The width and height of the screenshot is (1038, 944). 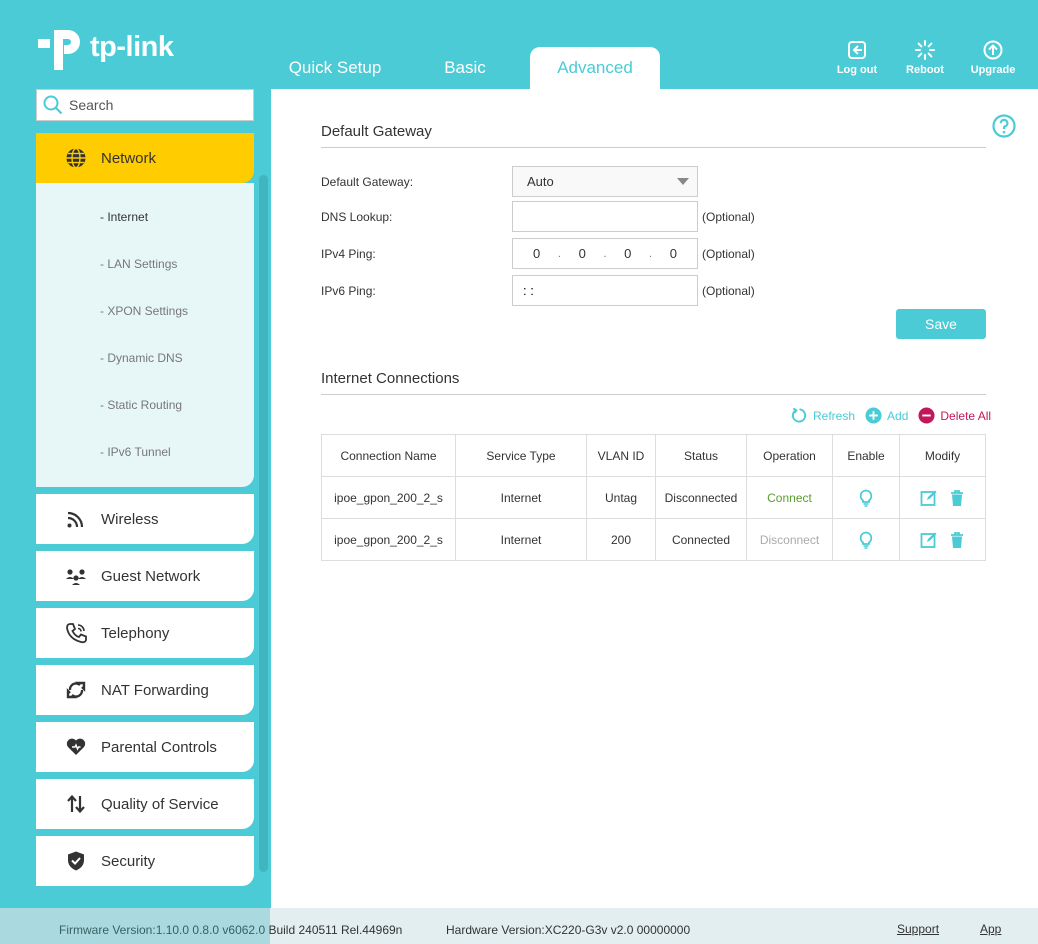 I want to click on sidebar-item-label: Guest Network, so click(x=151, y=576).